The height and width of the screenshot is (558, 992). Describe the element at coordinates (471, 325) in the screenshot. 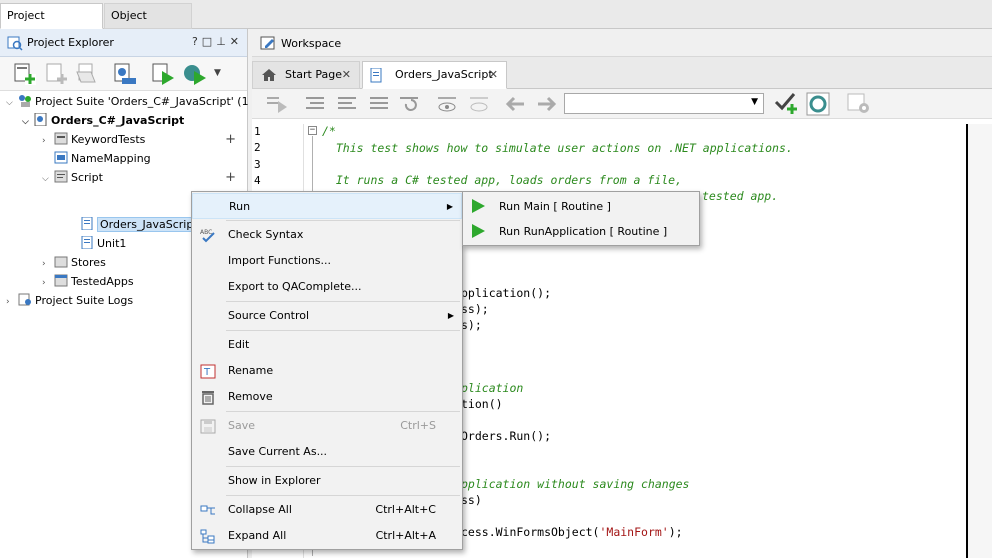

I see `code-fragment: s);` at that location.